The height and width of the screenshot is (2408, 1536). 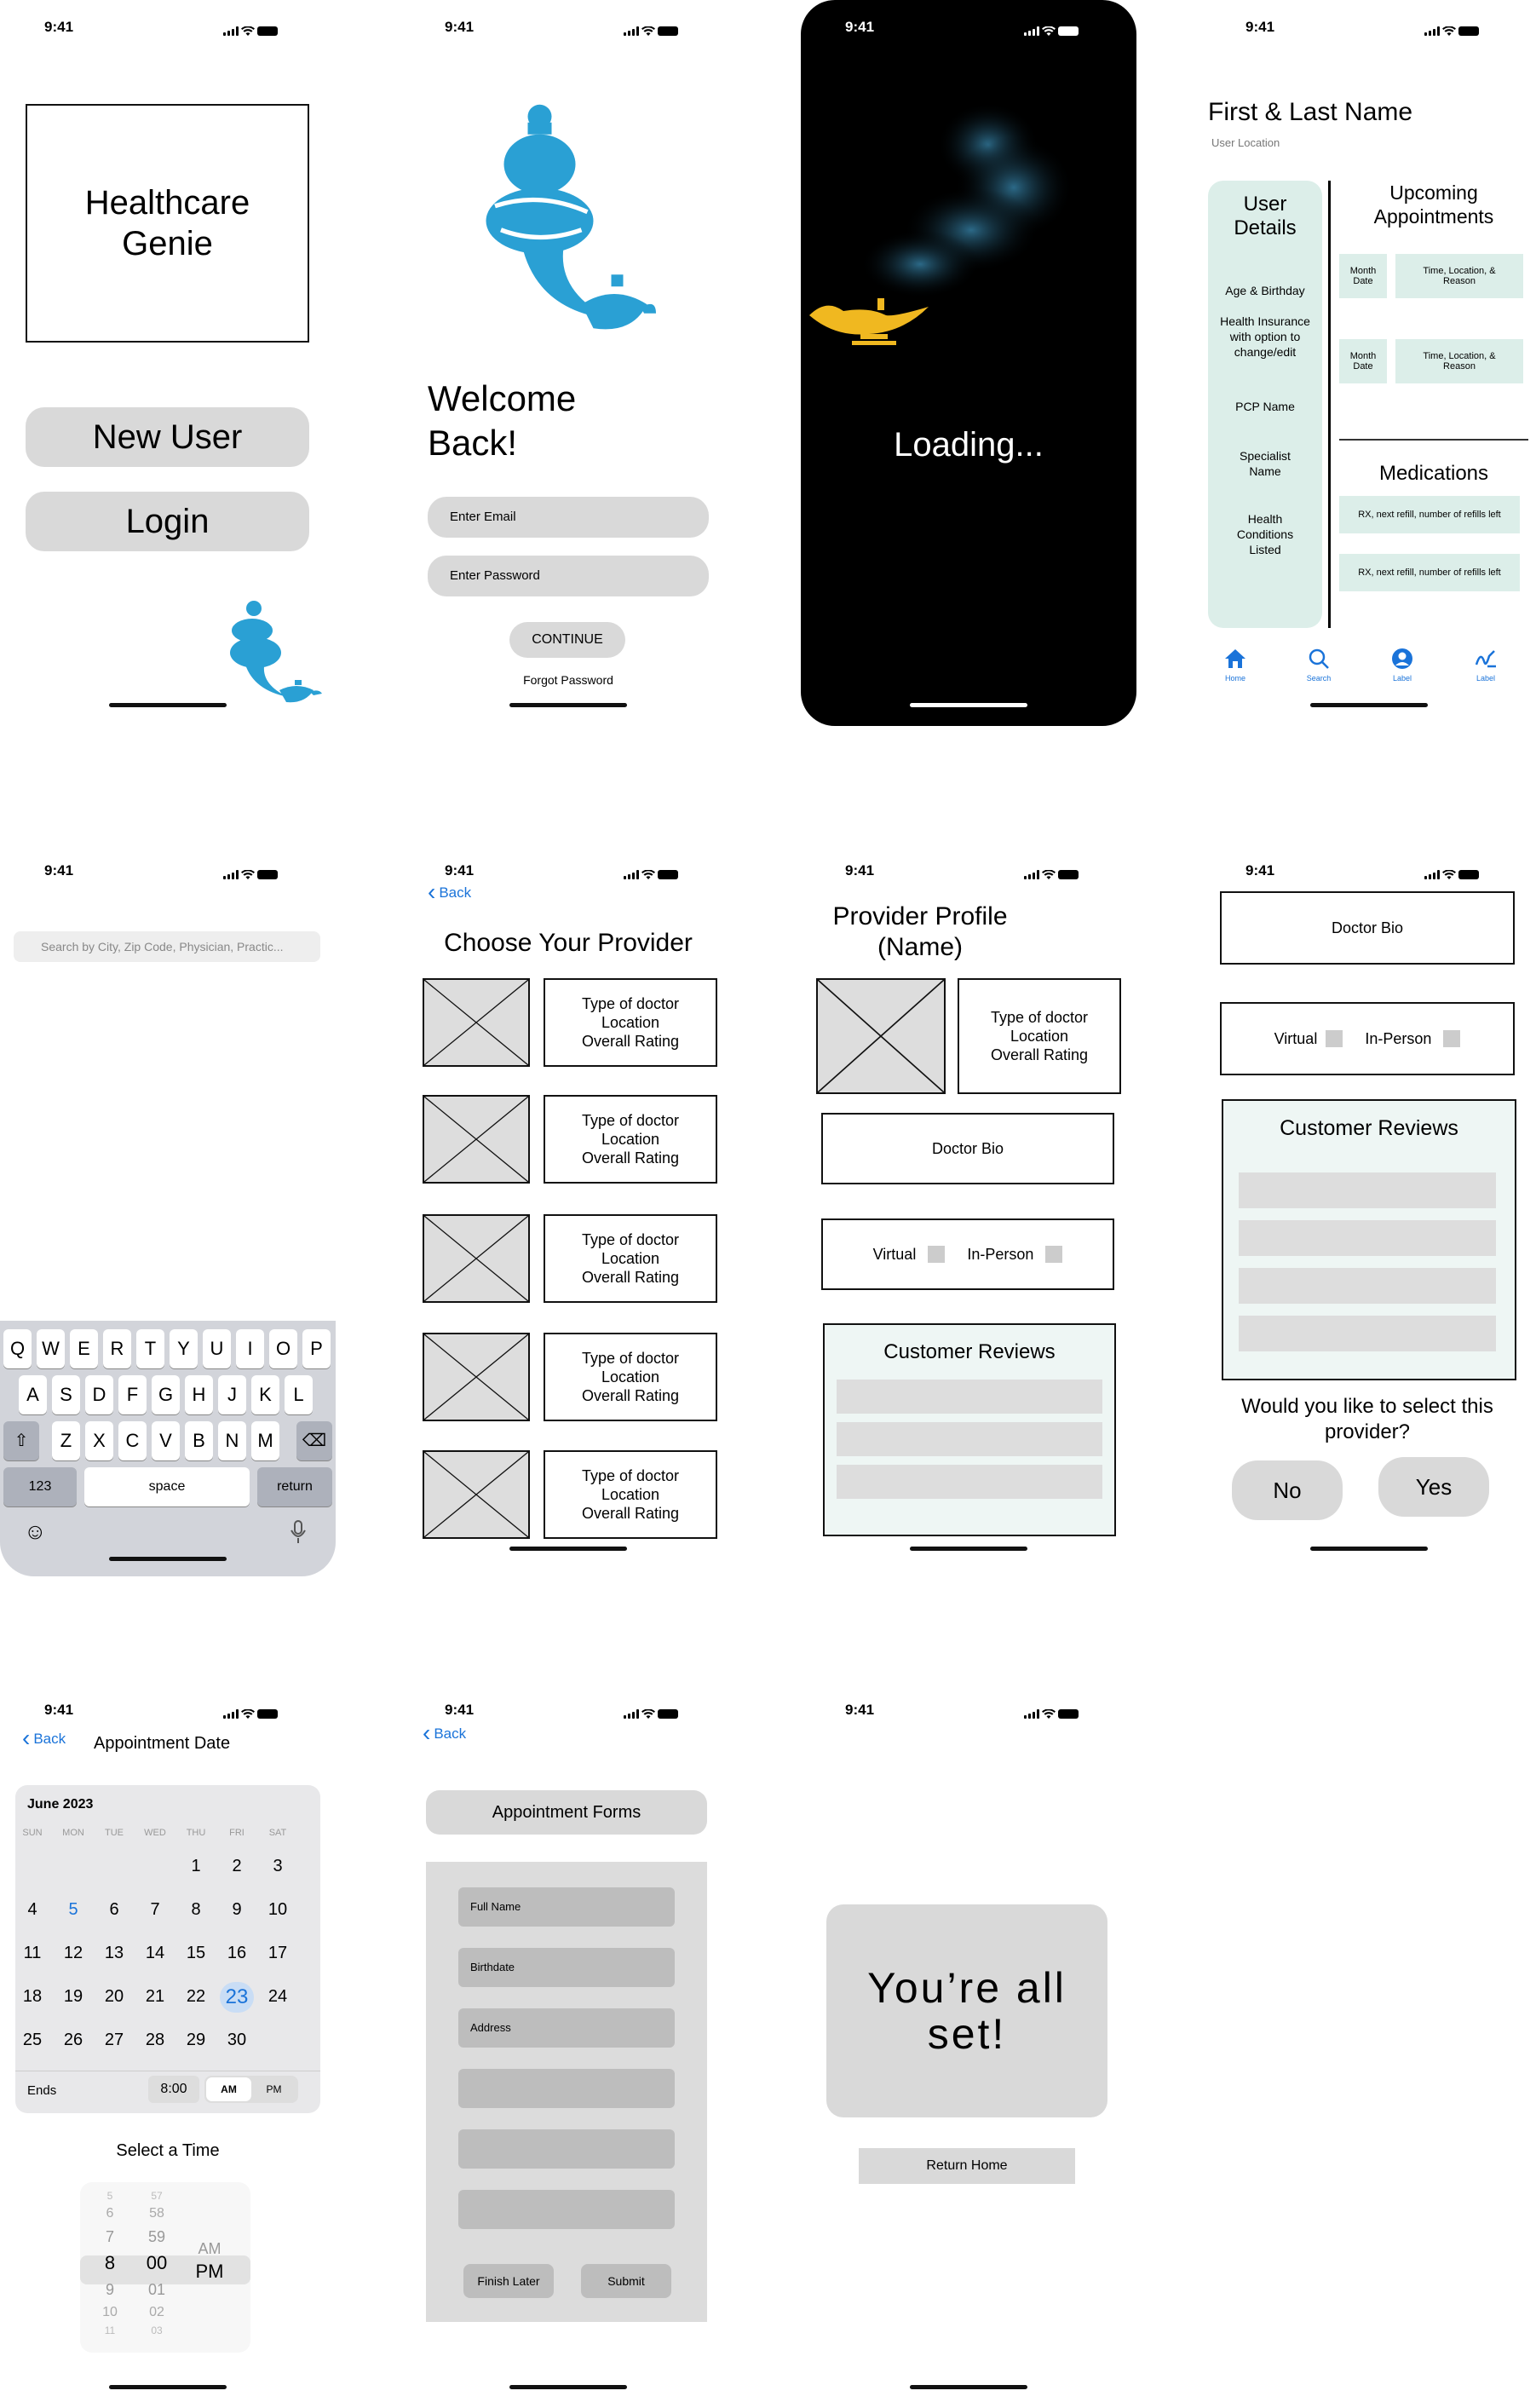 I want to click on key: K, so click(x=265, y=1394).